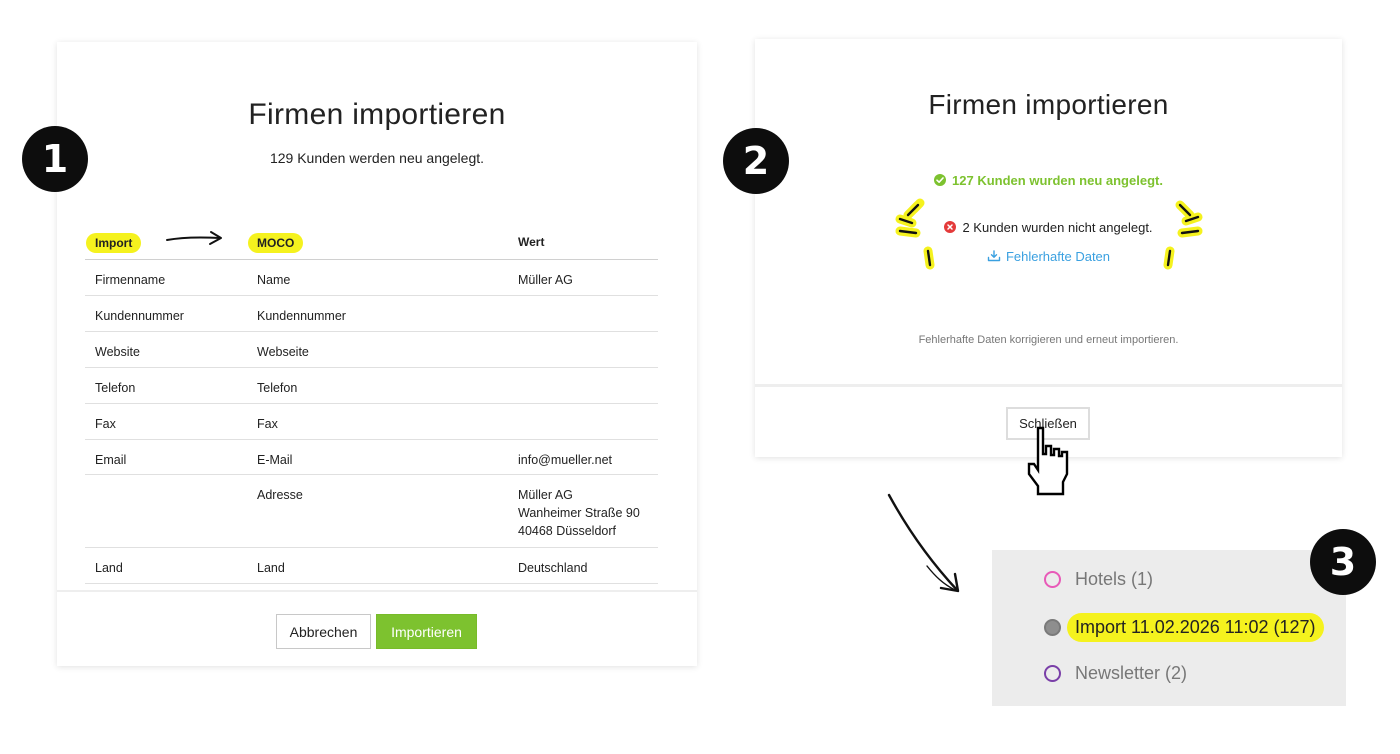 The height and width of the screenshot is (754, 1400). Describe the element at coordinates (950, 227) in the screenshot. I see `error-circle-icon` at that location.